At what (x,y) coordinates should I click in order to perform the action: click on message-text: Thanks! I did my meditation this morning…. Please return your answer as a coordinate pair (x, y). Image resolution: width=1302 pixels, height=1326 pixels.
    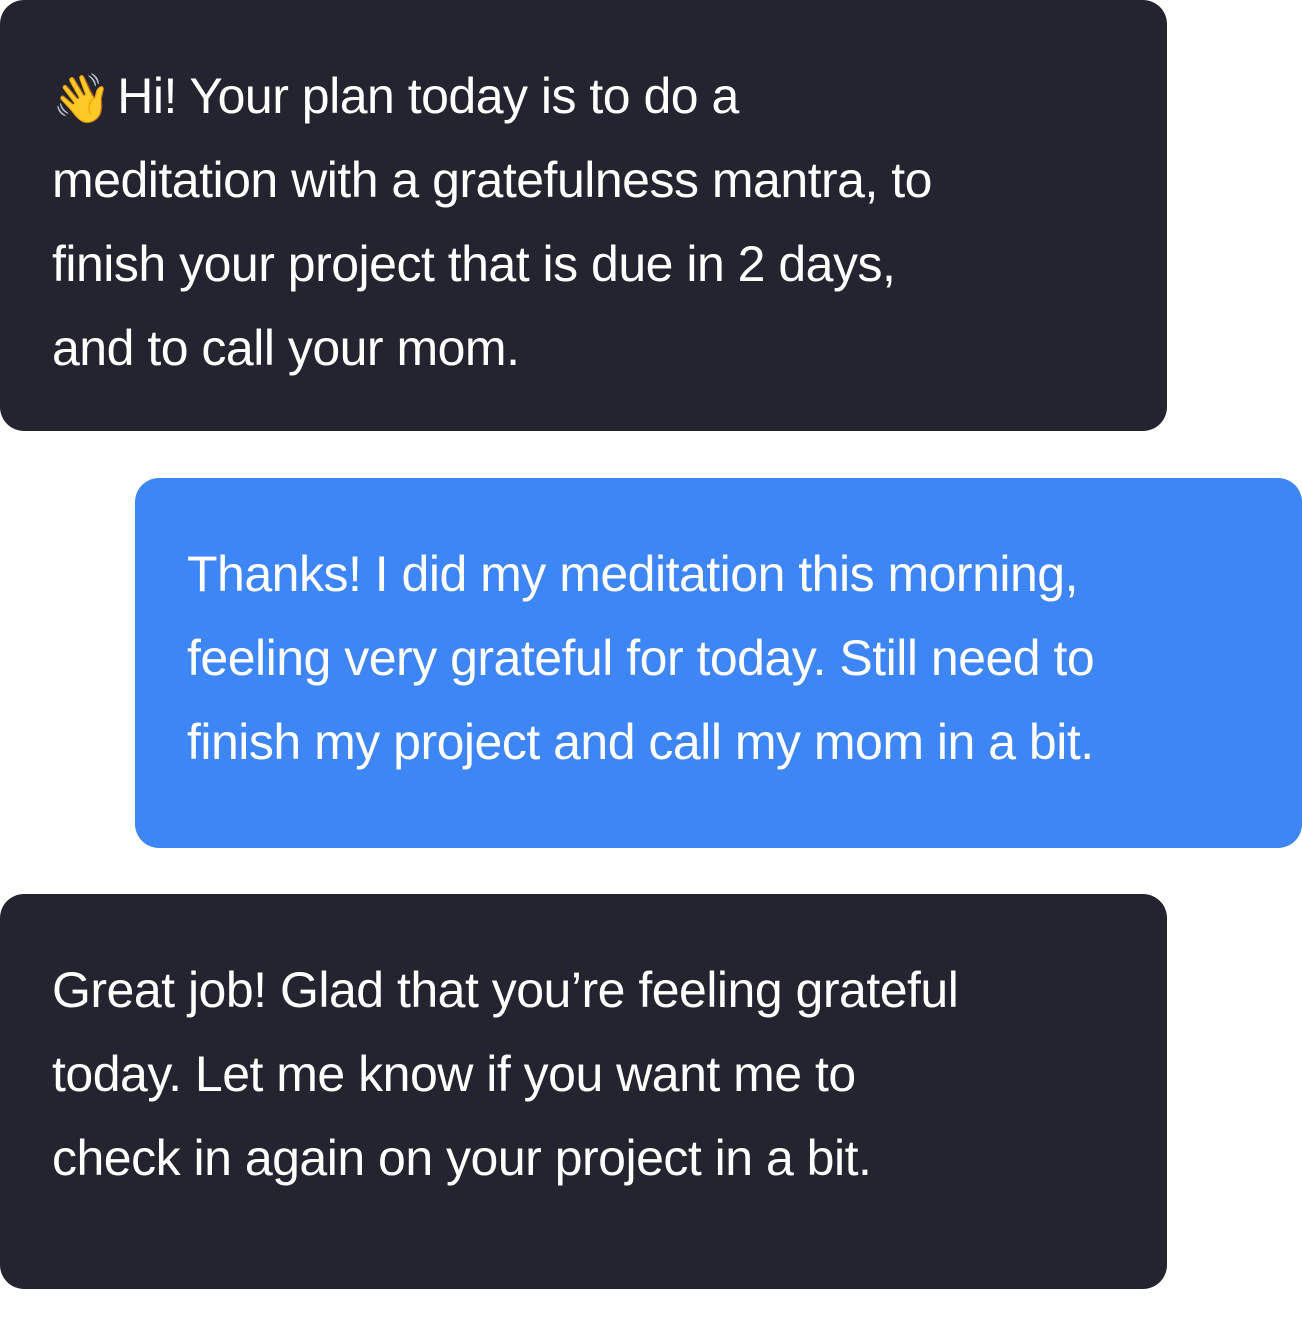
    Looking at the image, I should click on (641, 658).